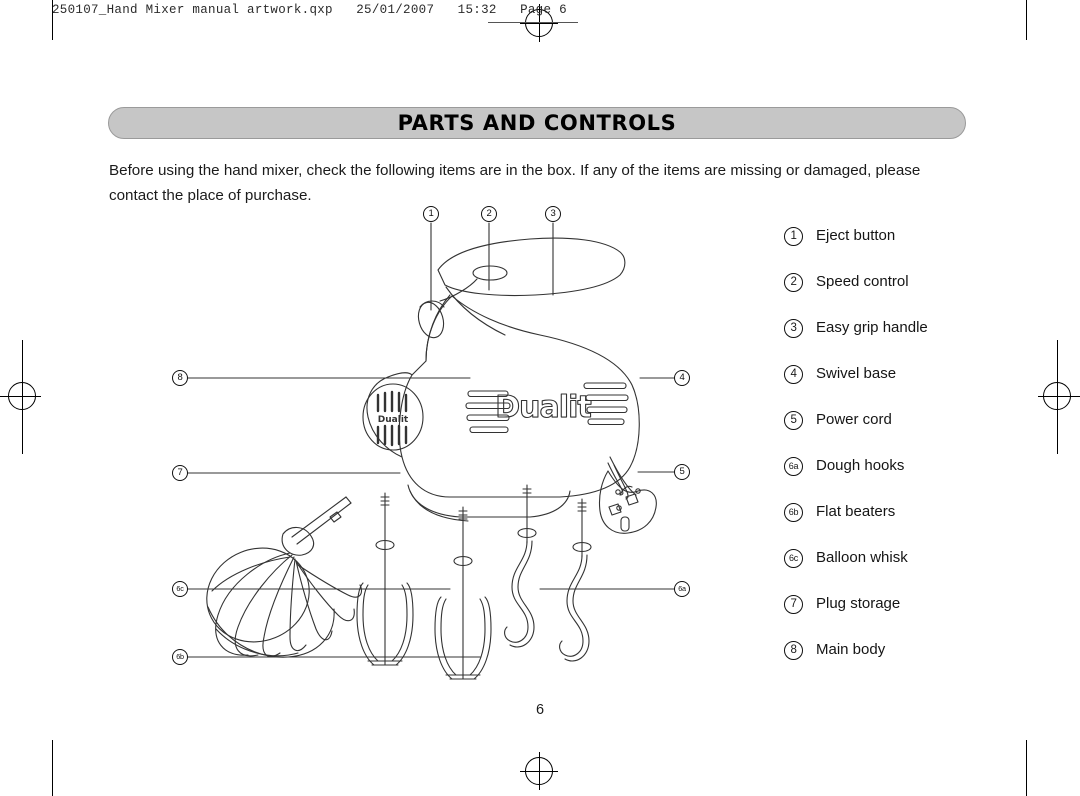 This screenshot has height=796, width=1080. Describe the element at coordinates (862, 281) in the screenshot. I see `legend-label-2: Speed control` at that location.